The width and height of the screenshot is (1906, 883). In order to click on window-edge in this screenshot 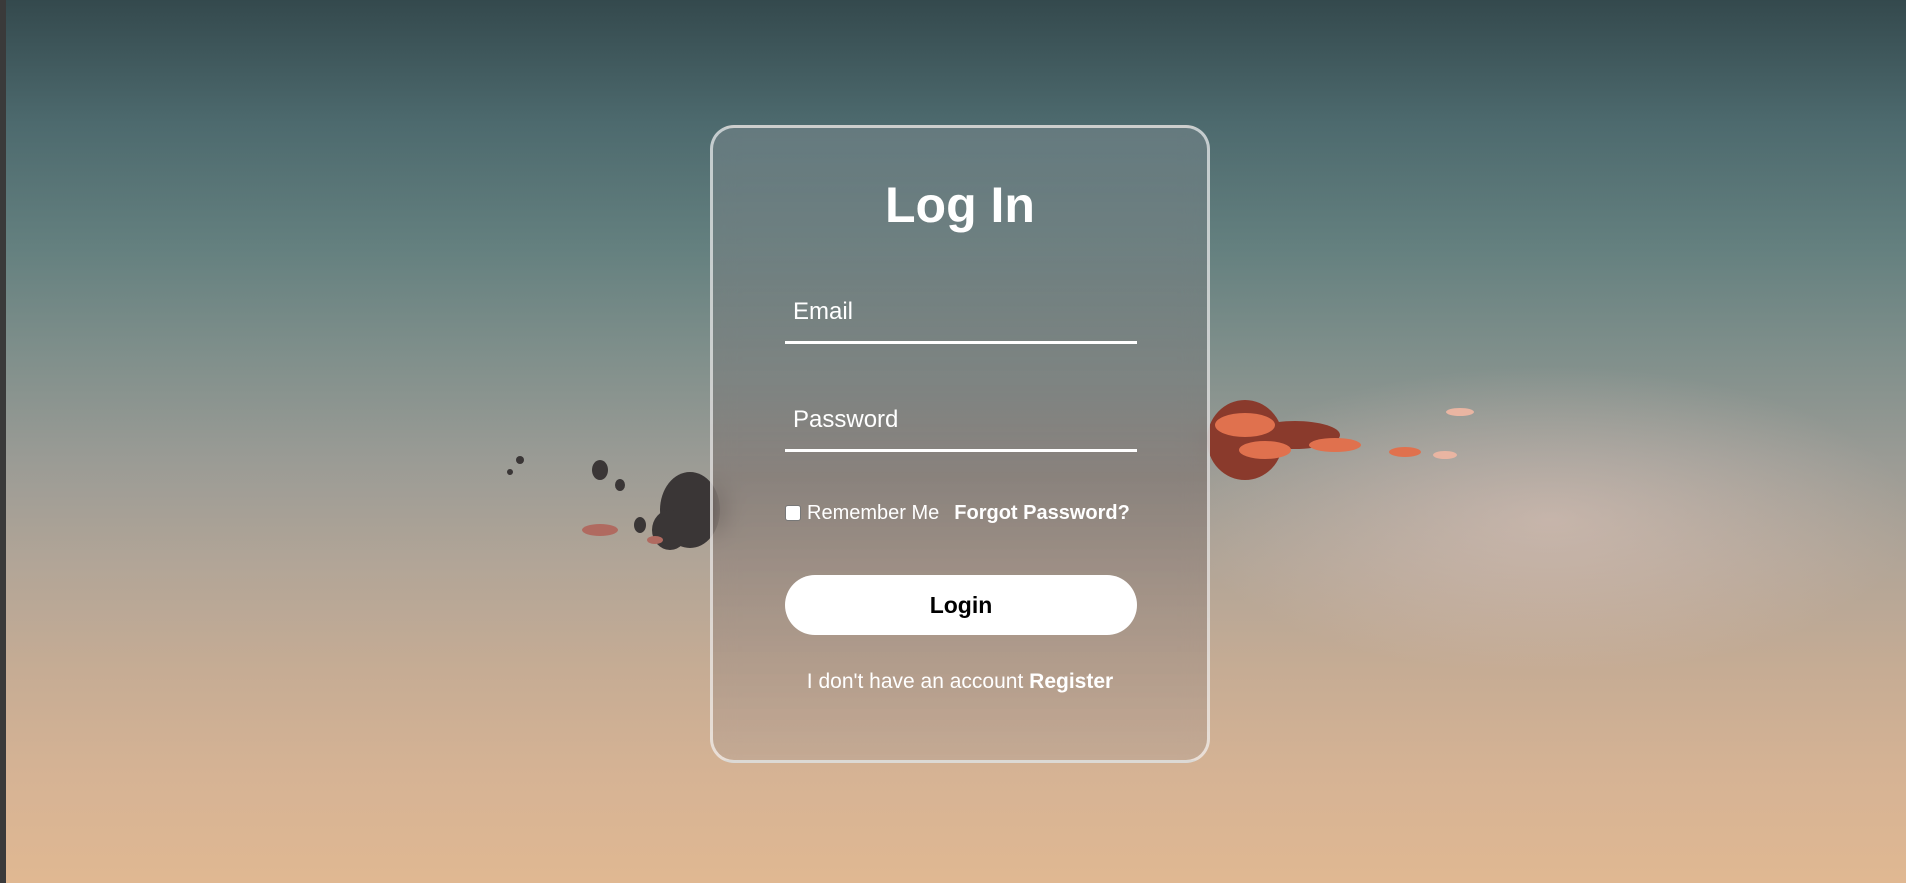, I will do `click(3, 441)`.